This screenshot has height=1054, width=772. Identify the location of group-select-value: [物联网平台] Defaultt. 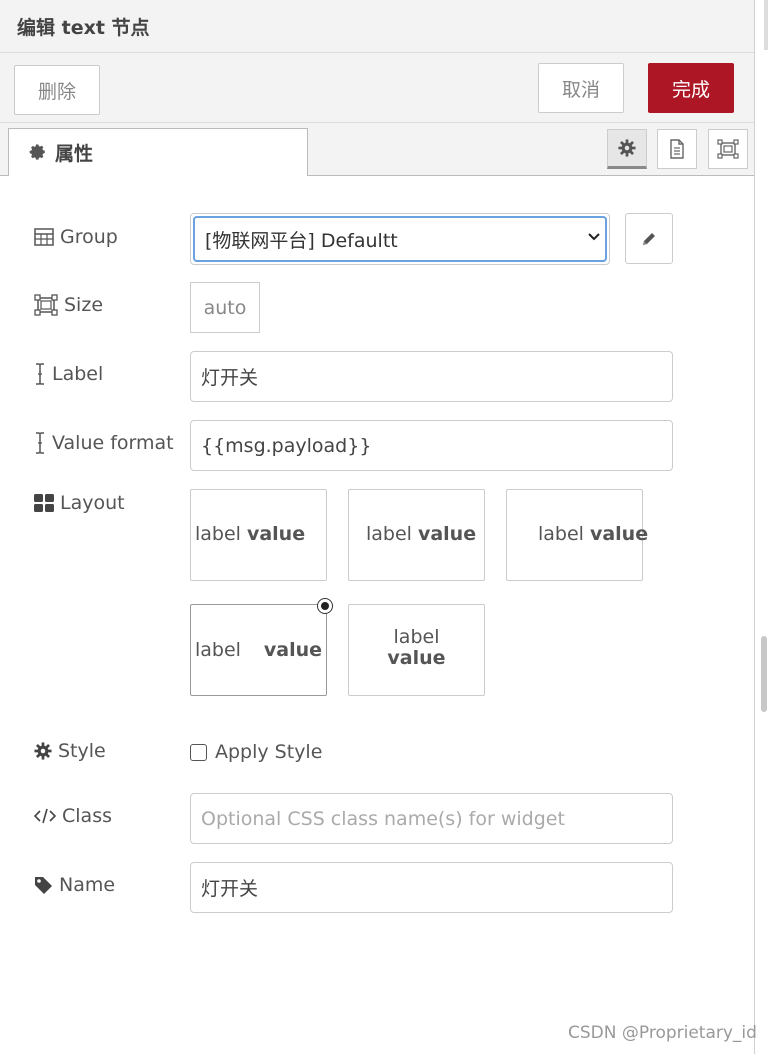
(301, 240).